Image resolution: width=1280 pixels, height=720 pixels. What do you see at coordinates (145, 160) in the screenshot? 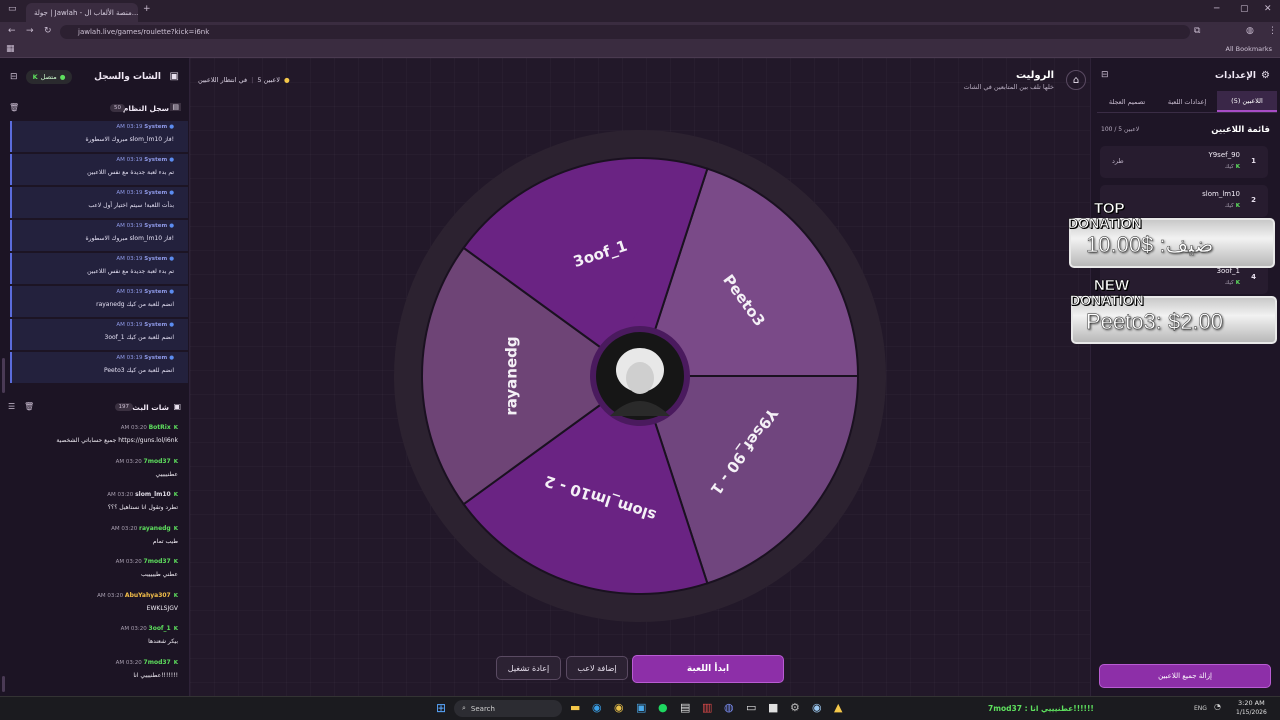
I see `syslog-meta: AM 03:19 System ●` at bounding box center [145, 160].